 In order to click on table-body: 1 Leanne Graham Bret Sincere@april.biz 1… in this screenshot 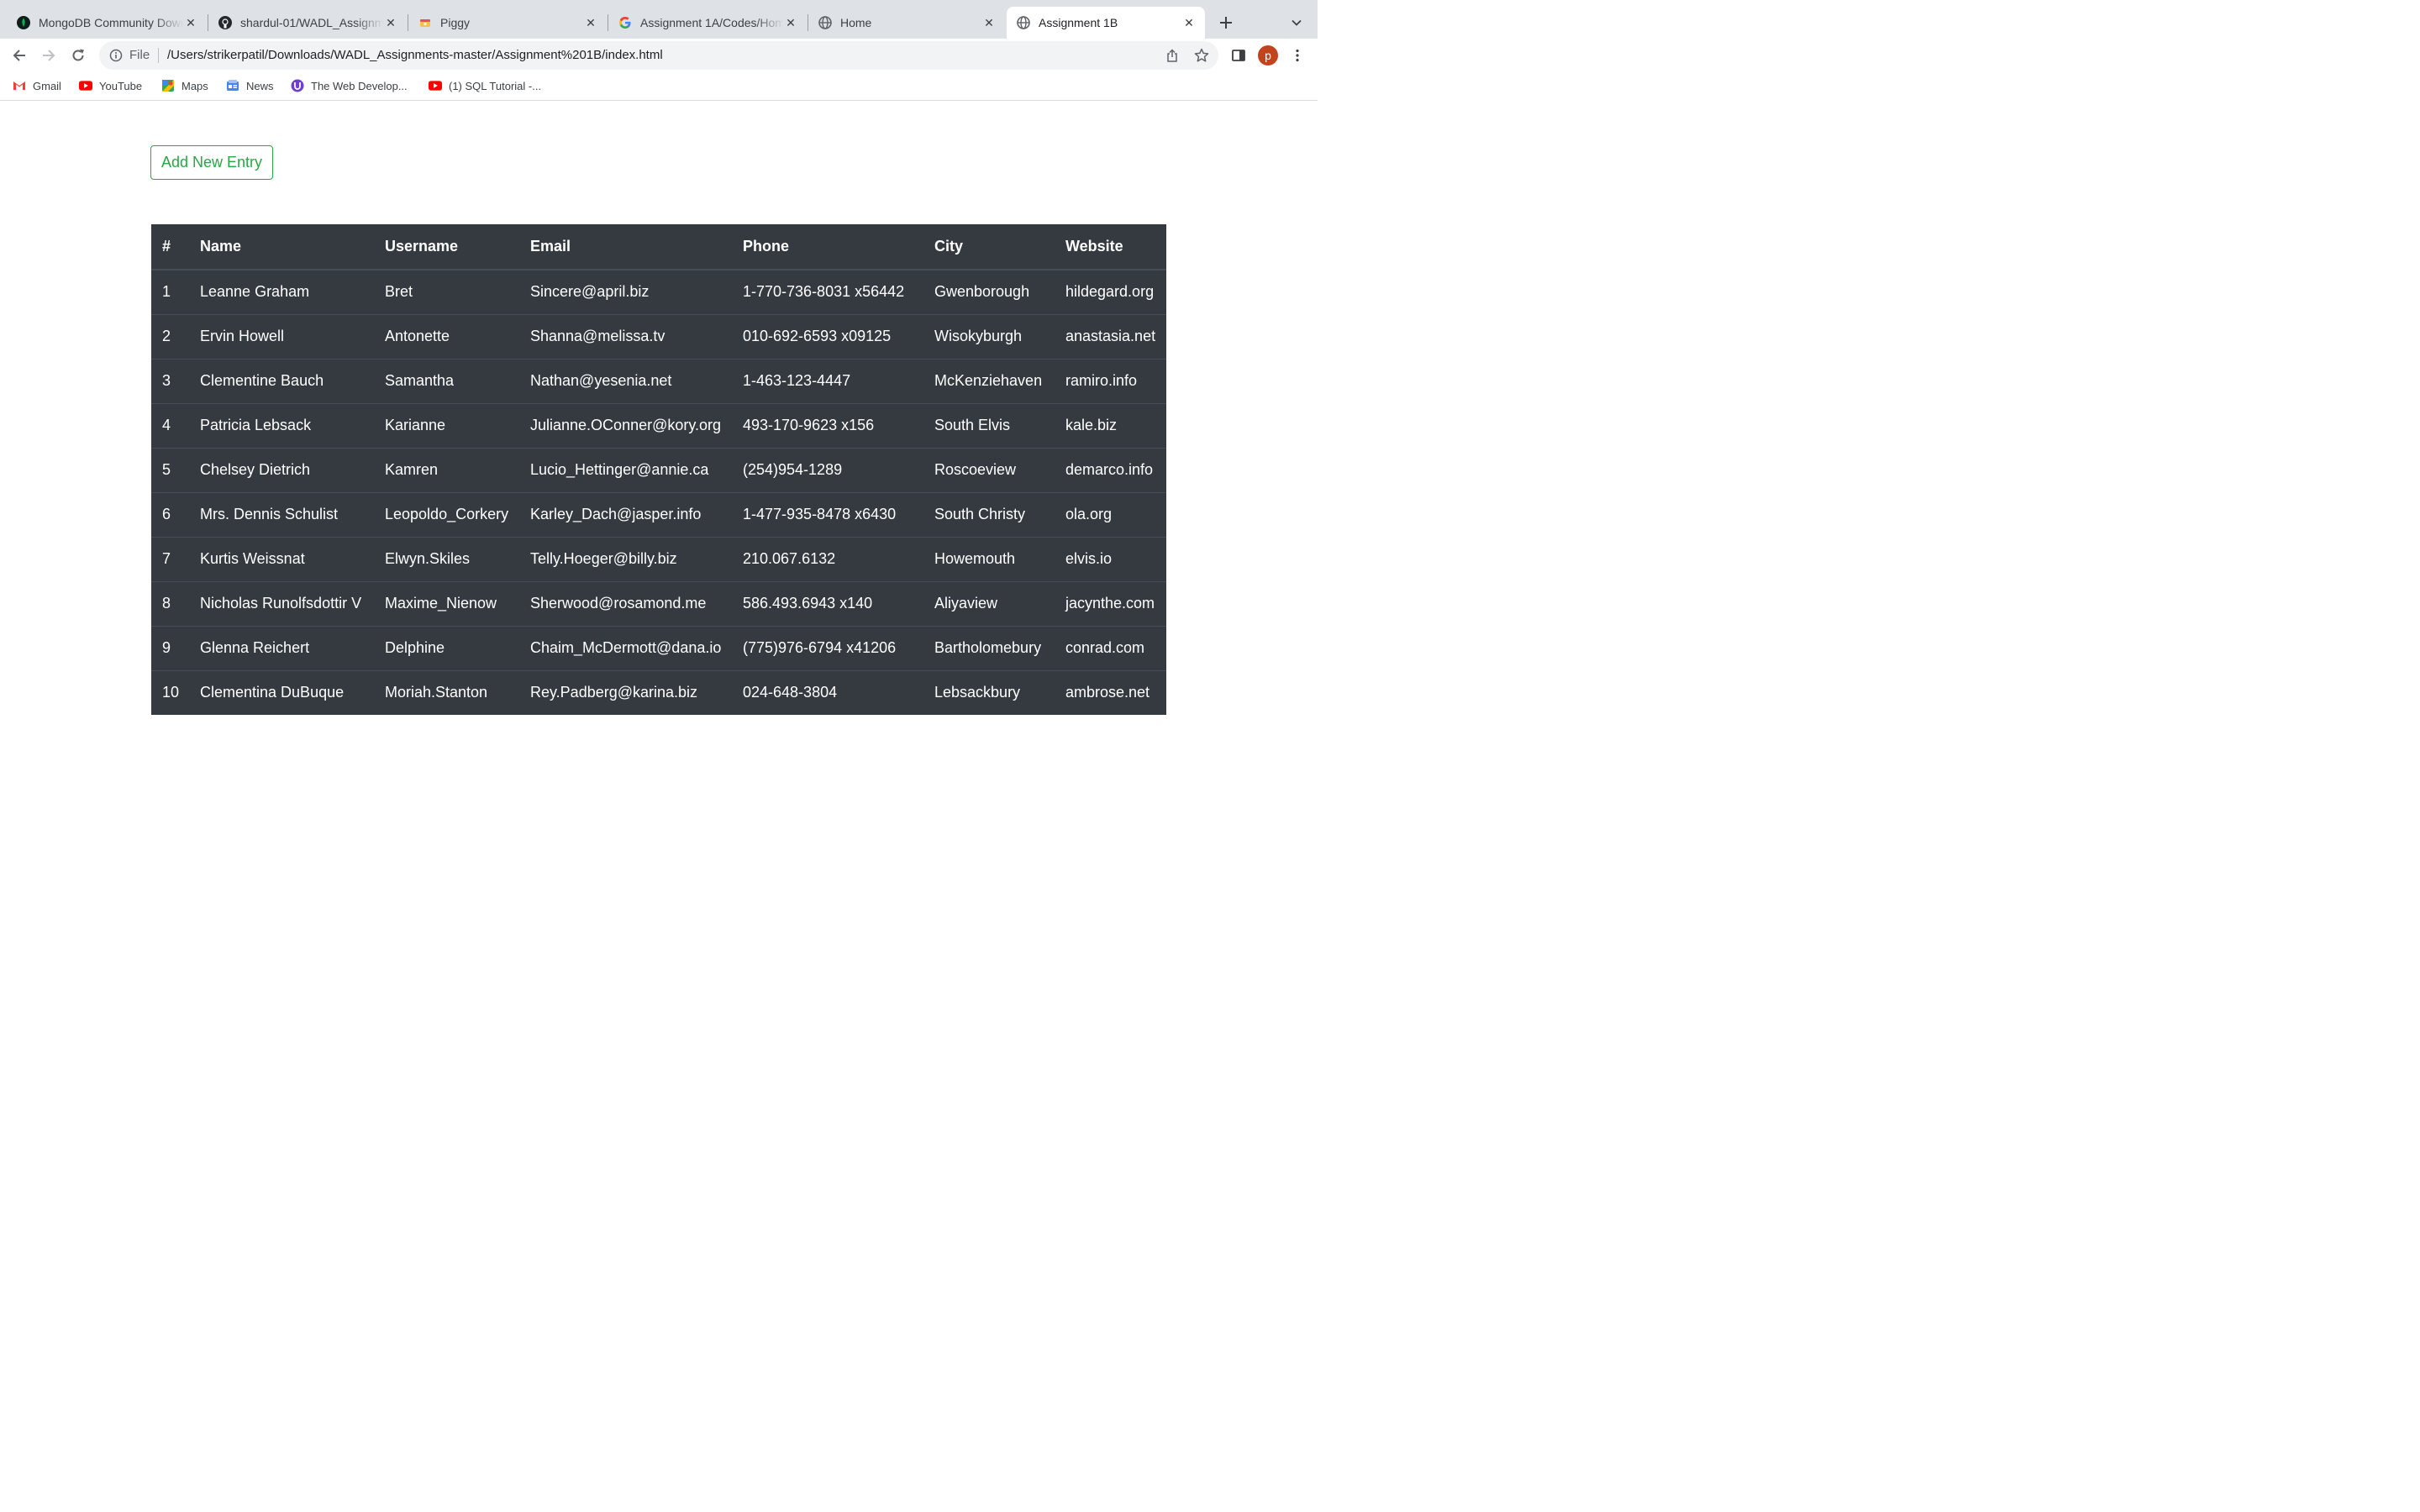, I will do `click(658, 492)`.